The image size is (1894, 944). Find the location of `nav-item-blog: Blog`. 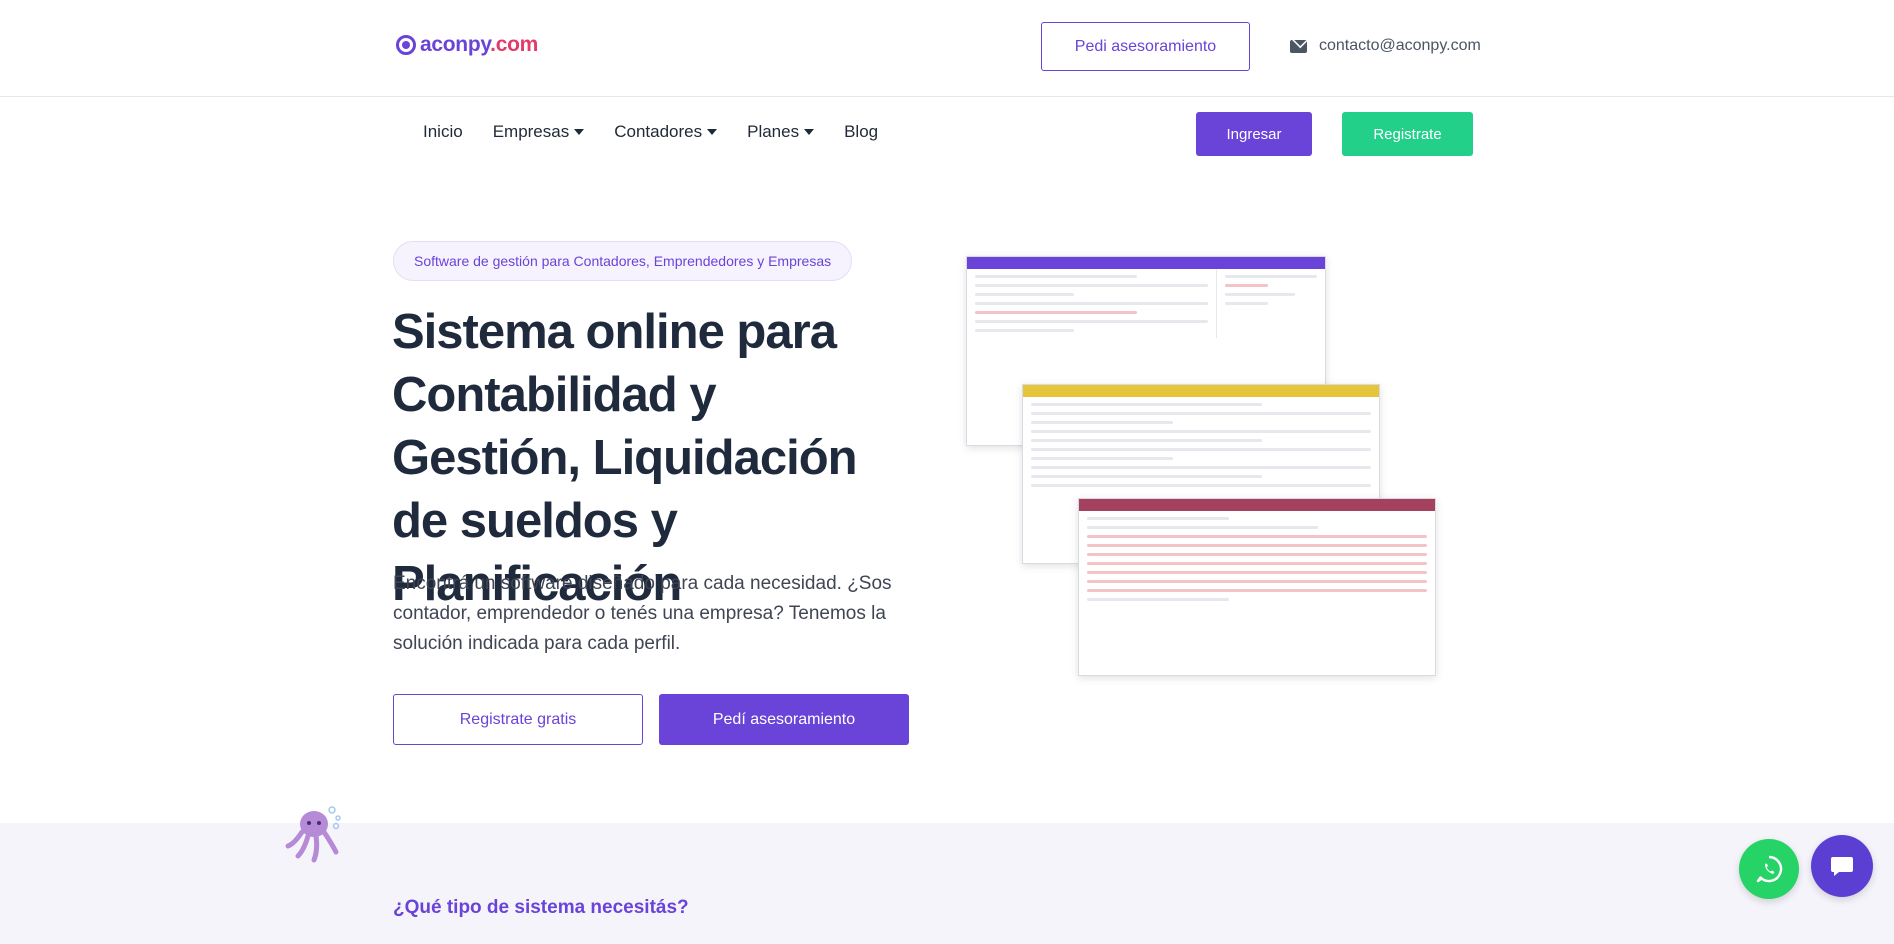

nav-item-blog: Blog is located at coordinates (861, 132).